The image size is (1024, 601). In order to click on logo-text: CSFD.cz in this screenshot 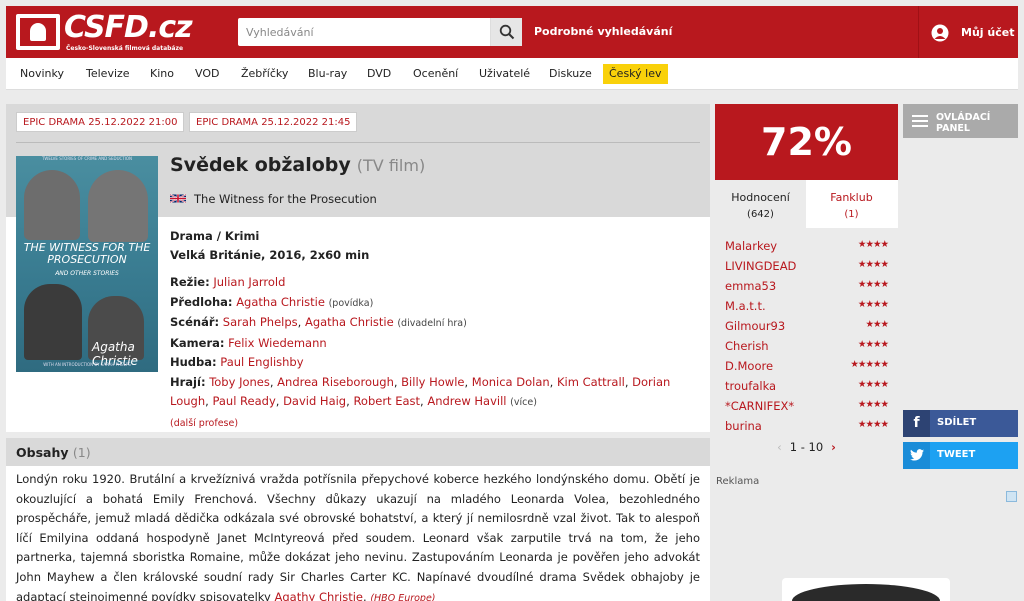, I will do `click(128, 27)`.